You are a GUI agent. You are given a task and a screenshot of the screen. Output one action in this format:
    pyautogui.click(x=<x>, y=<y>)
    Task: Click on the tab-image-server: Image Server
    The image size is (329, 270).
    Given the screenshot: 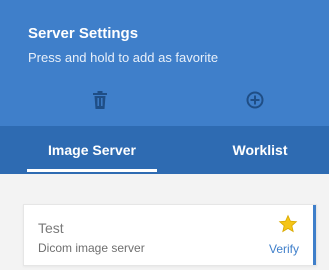 What is the action you would take?
    pyautogui.click(x=92, y=150)
    